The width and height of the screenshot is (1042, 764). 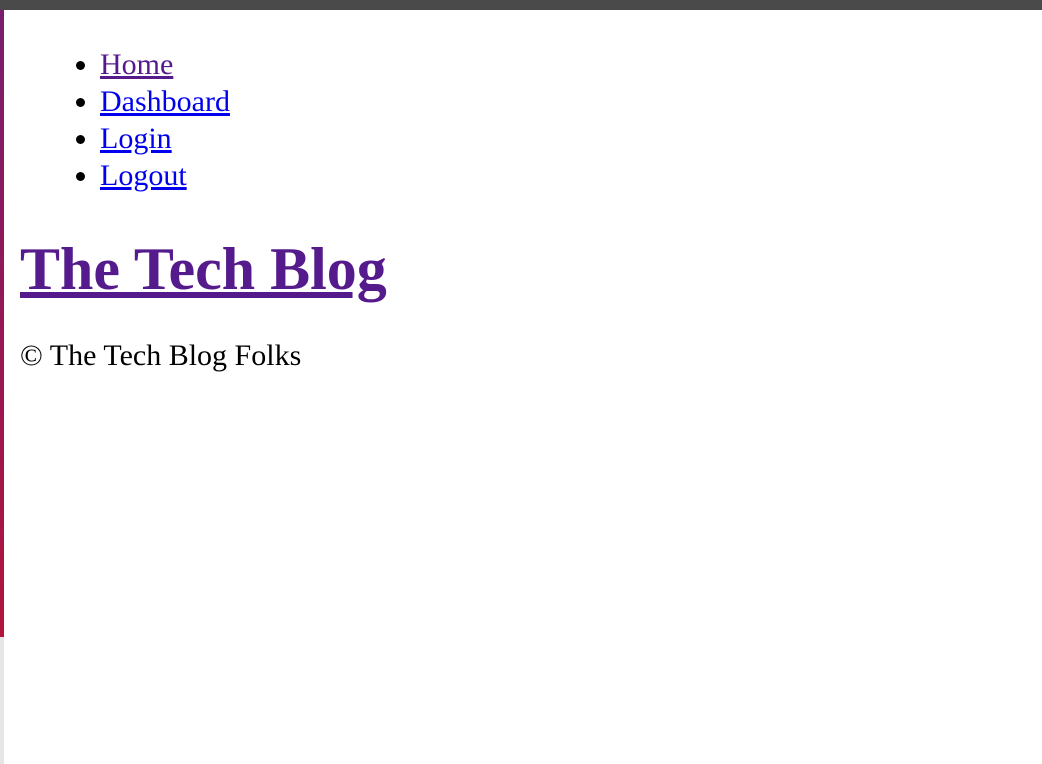 What do you see at coordinates (161, 355) in the screenshot?
I see `footer-copyright: © The Tech Blog Folks` at bounding box center [161, 355].